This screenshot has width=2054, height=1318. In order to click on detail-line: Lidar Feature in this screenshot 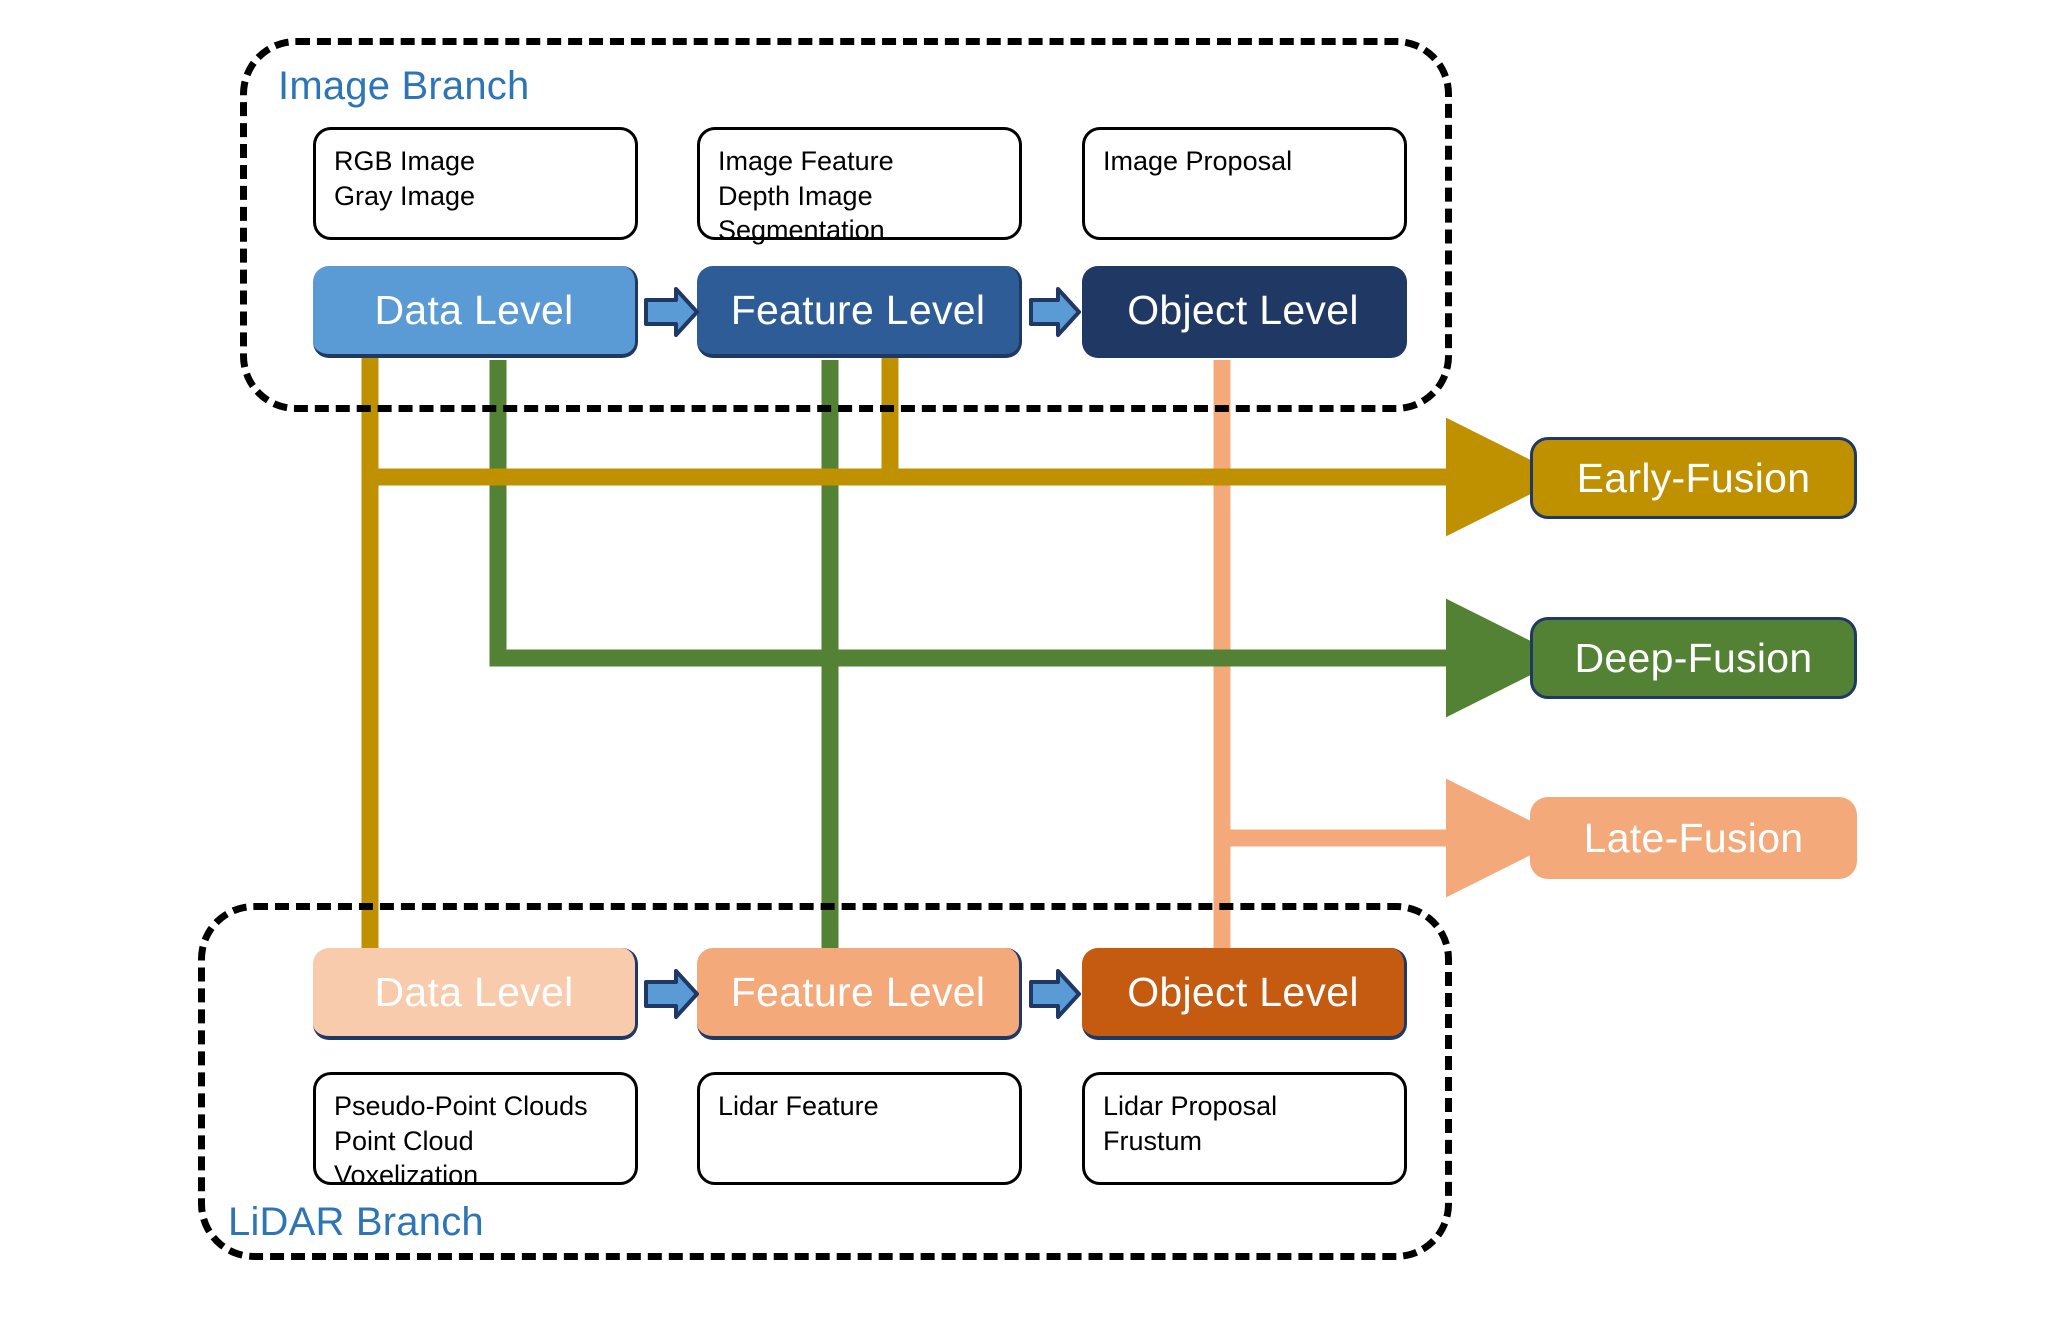, I will do `click(798, 1106)`.